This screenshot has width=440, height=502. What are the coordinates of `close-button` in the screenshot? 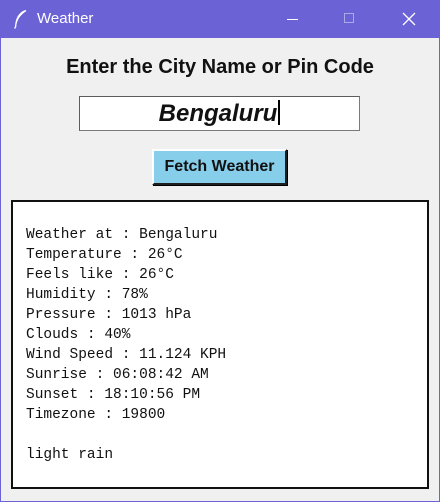 It's located at (409, 19).